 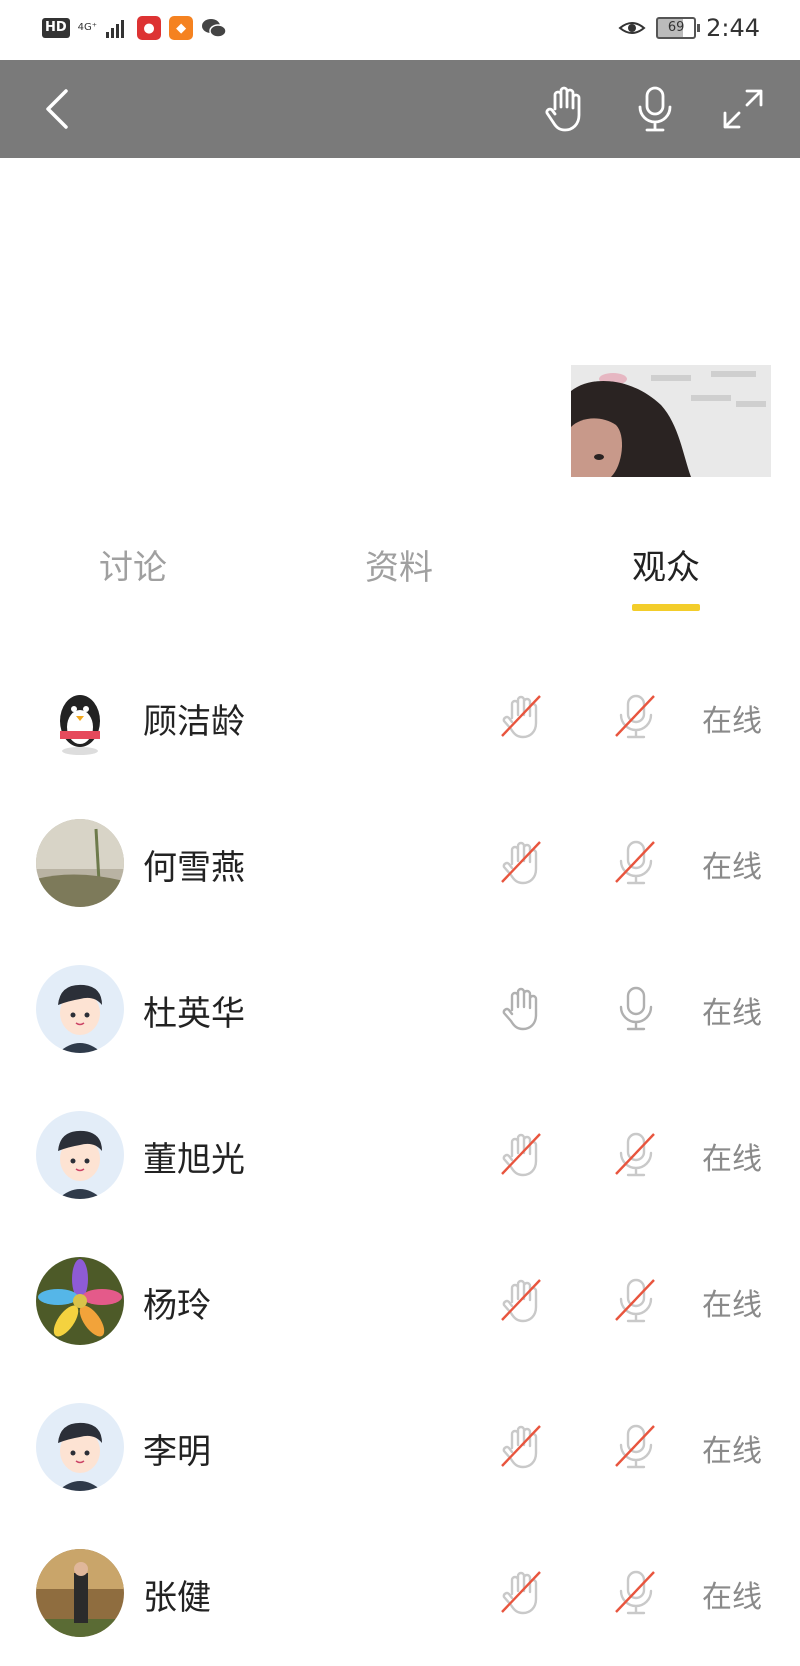 What do you see at coordinates (400, 1155) in the screenshot?
I see `audience-row: 董旭光 在线` at bounding box center [400, 1155].